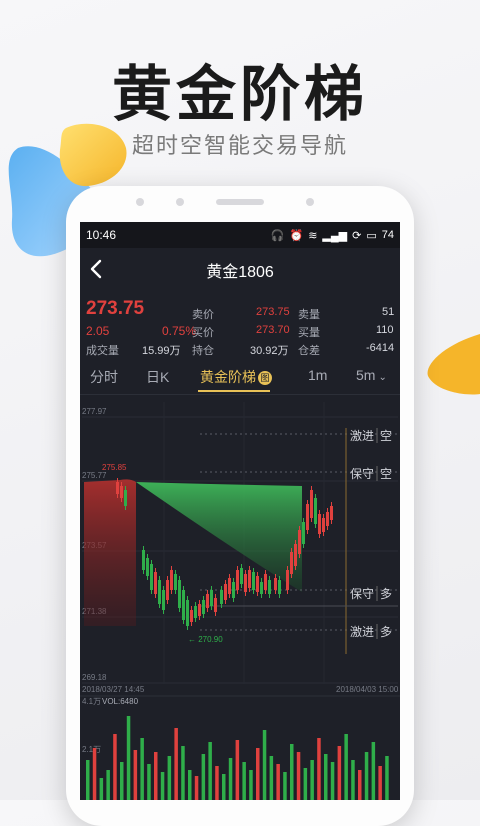  I want to click on y-label-277-97: 277.97, so click(94, 411).